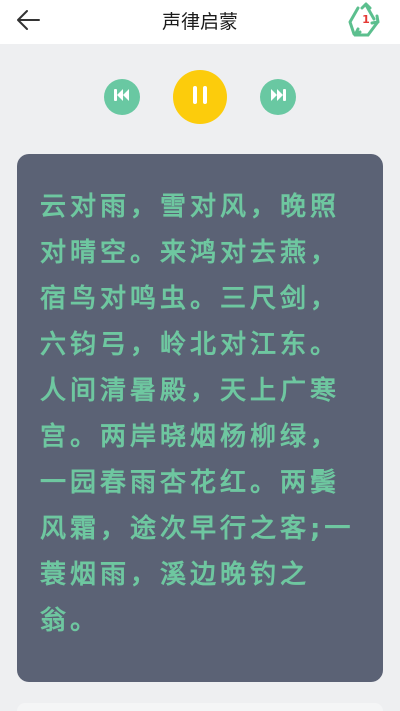 This screenshot has height=711, width=400. Describe the element at coordinates (200, 707) in the screenshot. I see `bottom-panel-edge` at that location.